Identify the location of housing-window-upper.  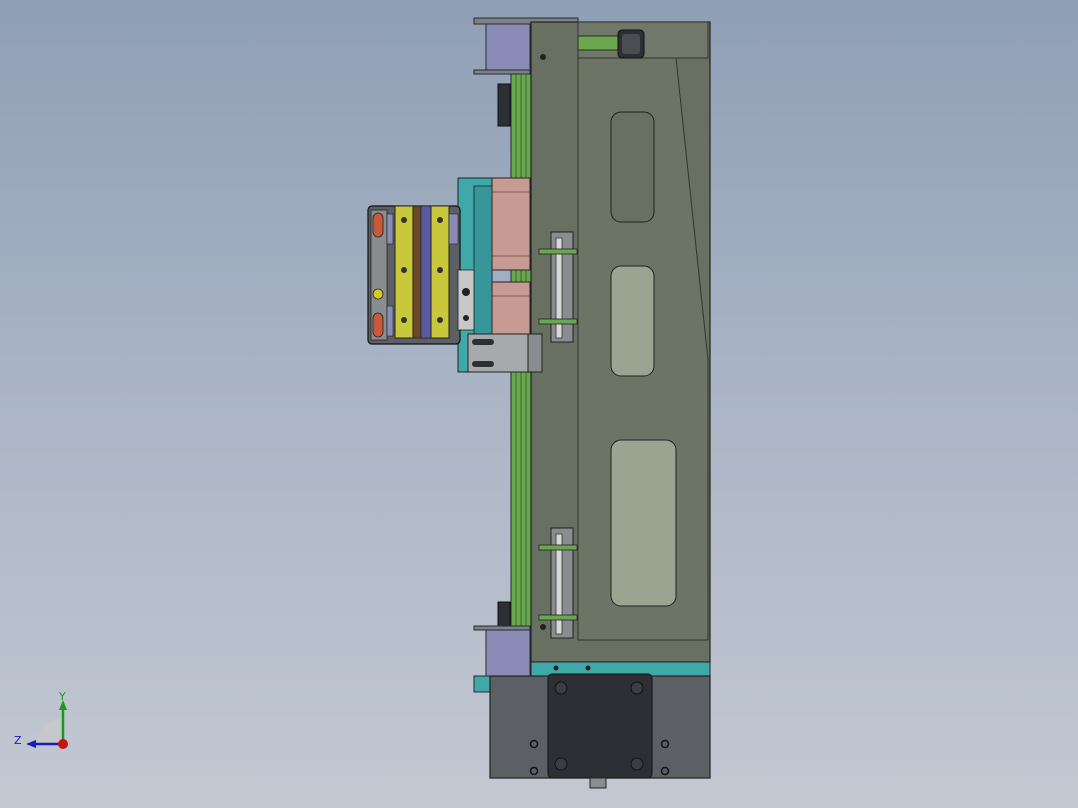
(632, 167).